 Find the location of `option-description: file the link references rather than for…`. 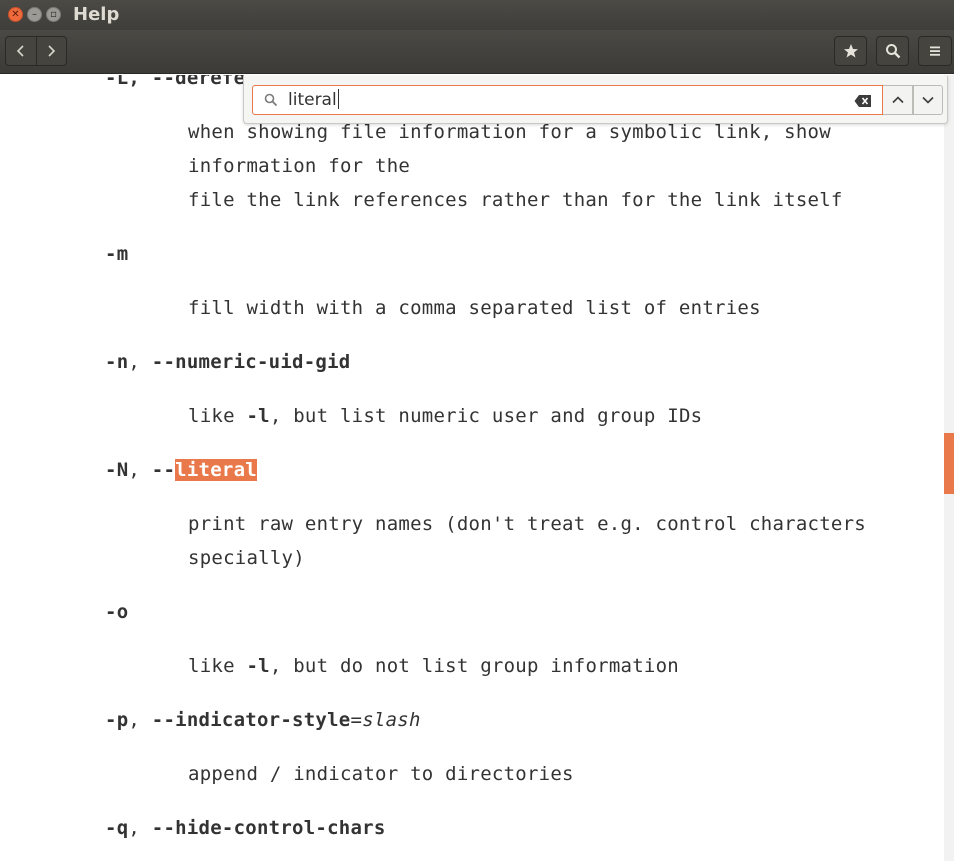

option-description: file the link references rather than for… is located at coordinates (515, 200).